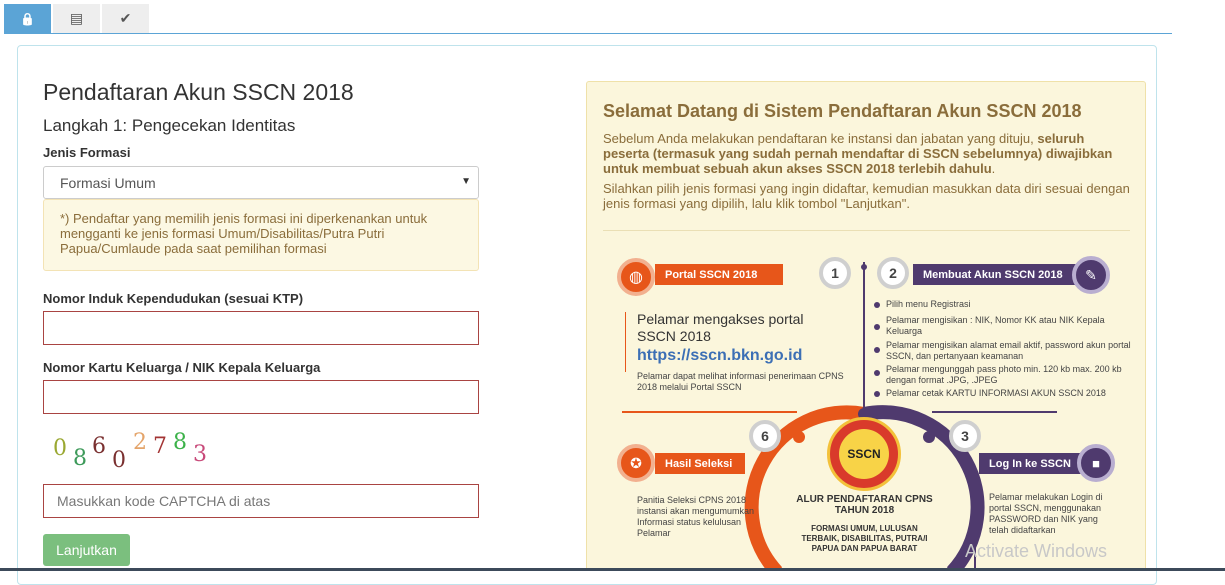 The width and height of the screenshot is (1225, 585). What do you see at coordinates (261, 397) in the screenshot?
I see `kk-input` at bounding box center [261, 397].